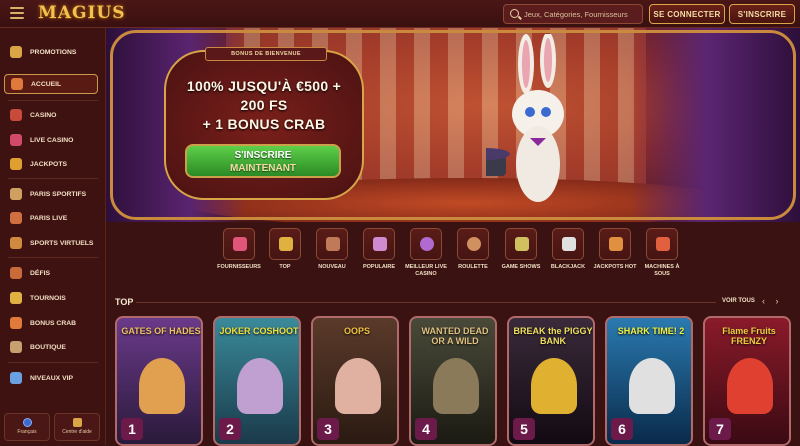 This screenshot has height=446, width=800. I want to click on new-box-icon, so click(333, 244).